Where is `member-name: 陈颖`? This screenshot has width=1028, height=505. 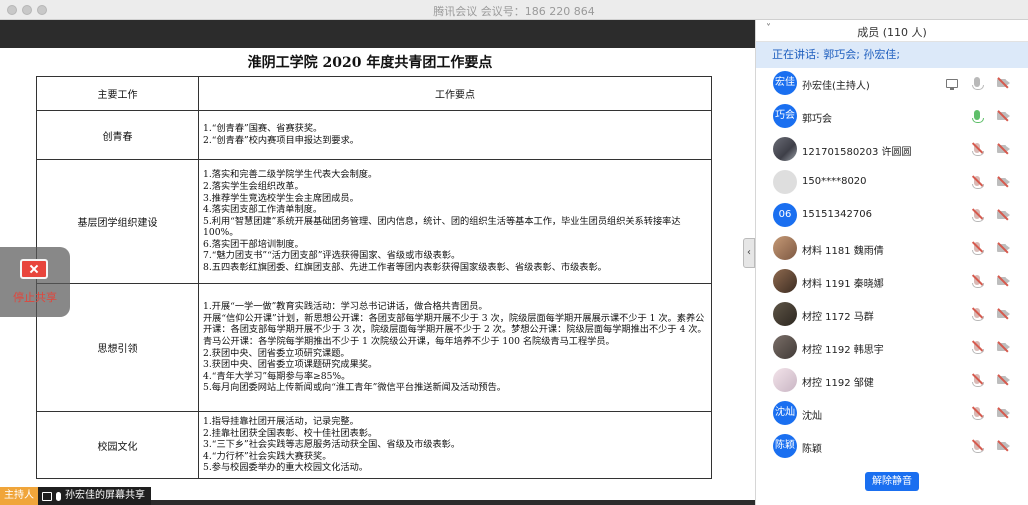
member-name: 陈颖 is located at coordinates (812, 449).